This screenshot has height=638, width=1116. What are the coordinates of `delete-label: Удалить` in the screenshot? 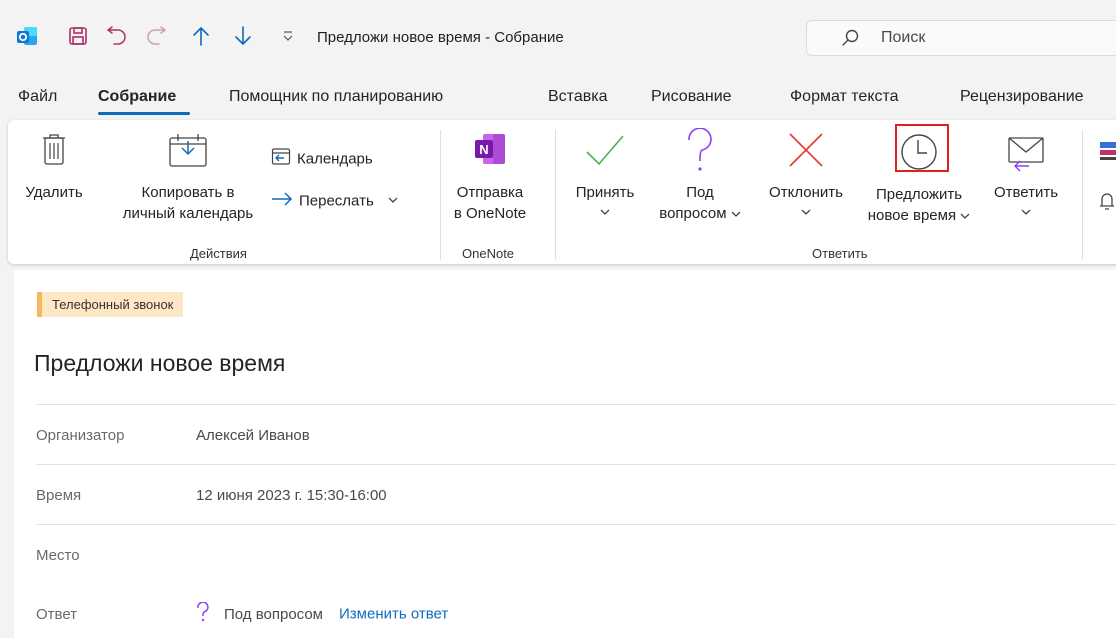 It's located at (54, 192).